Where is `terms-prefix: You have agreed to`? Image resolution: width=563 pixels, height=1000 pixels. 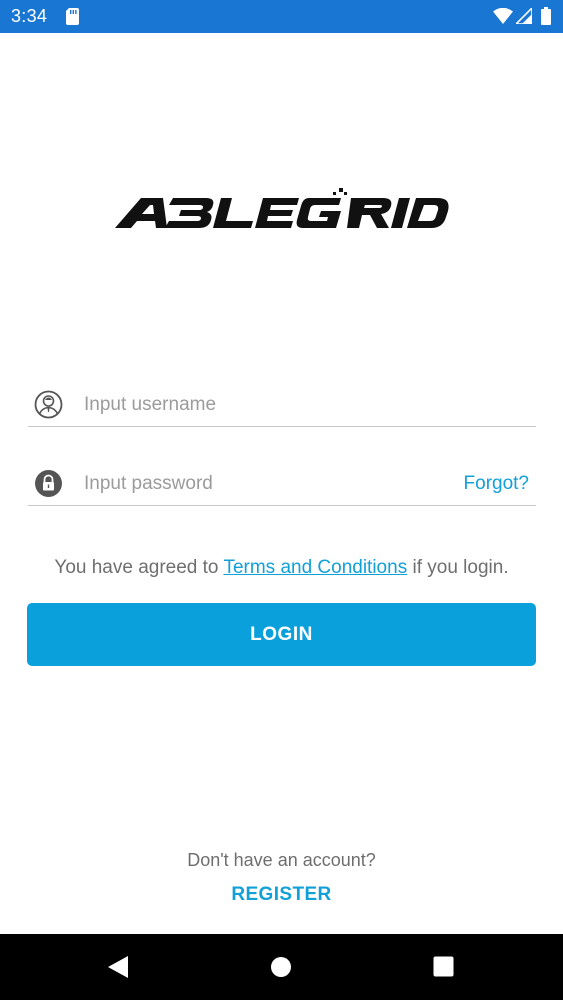 terms-prefix: You have agreed to is located at coordinates (139, 567).